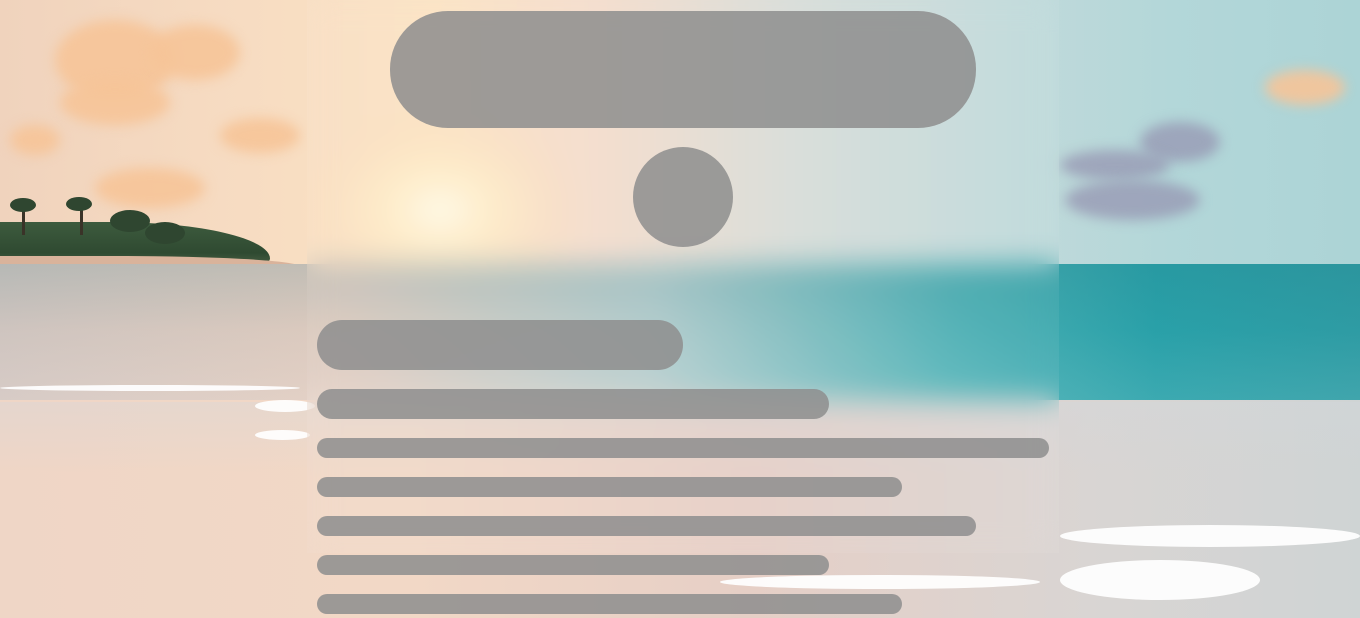  What do you see at coordinates (683, 197) in the screenshot?
I see `skeleton-avatar` at bounding box center [683, 197].